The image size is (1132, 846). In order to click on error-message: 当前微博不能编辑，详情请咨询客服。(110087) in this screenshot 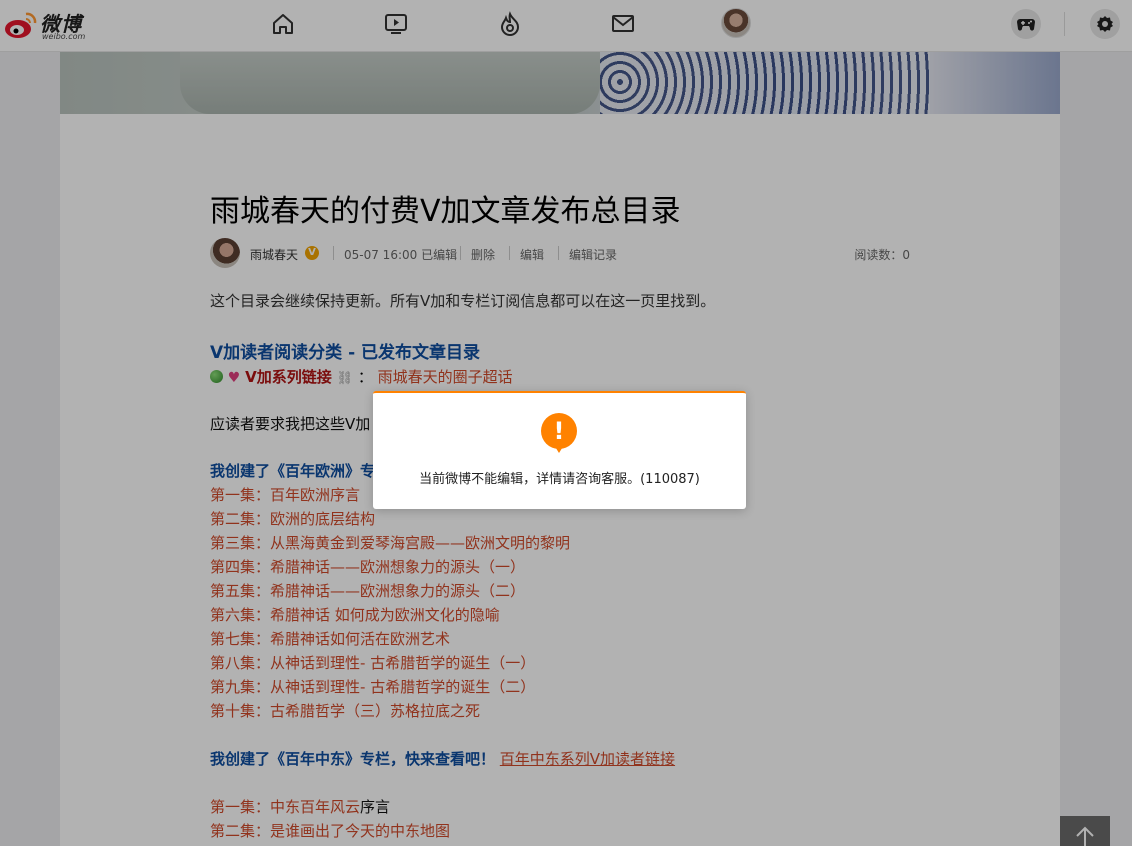, I will do `click(559, 479)`.